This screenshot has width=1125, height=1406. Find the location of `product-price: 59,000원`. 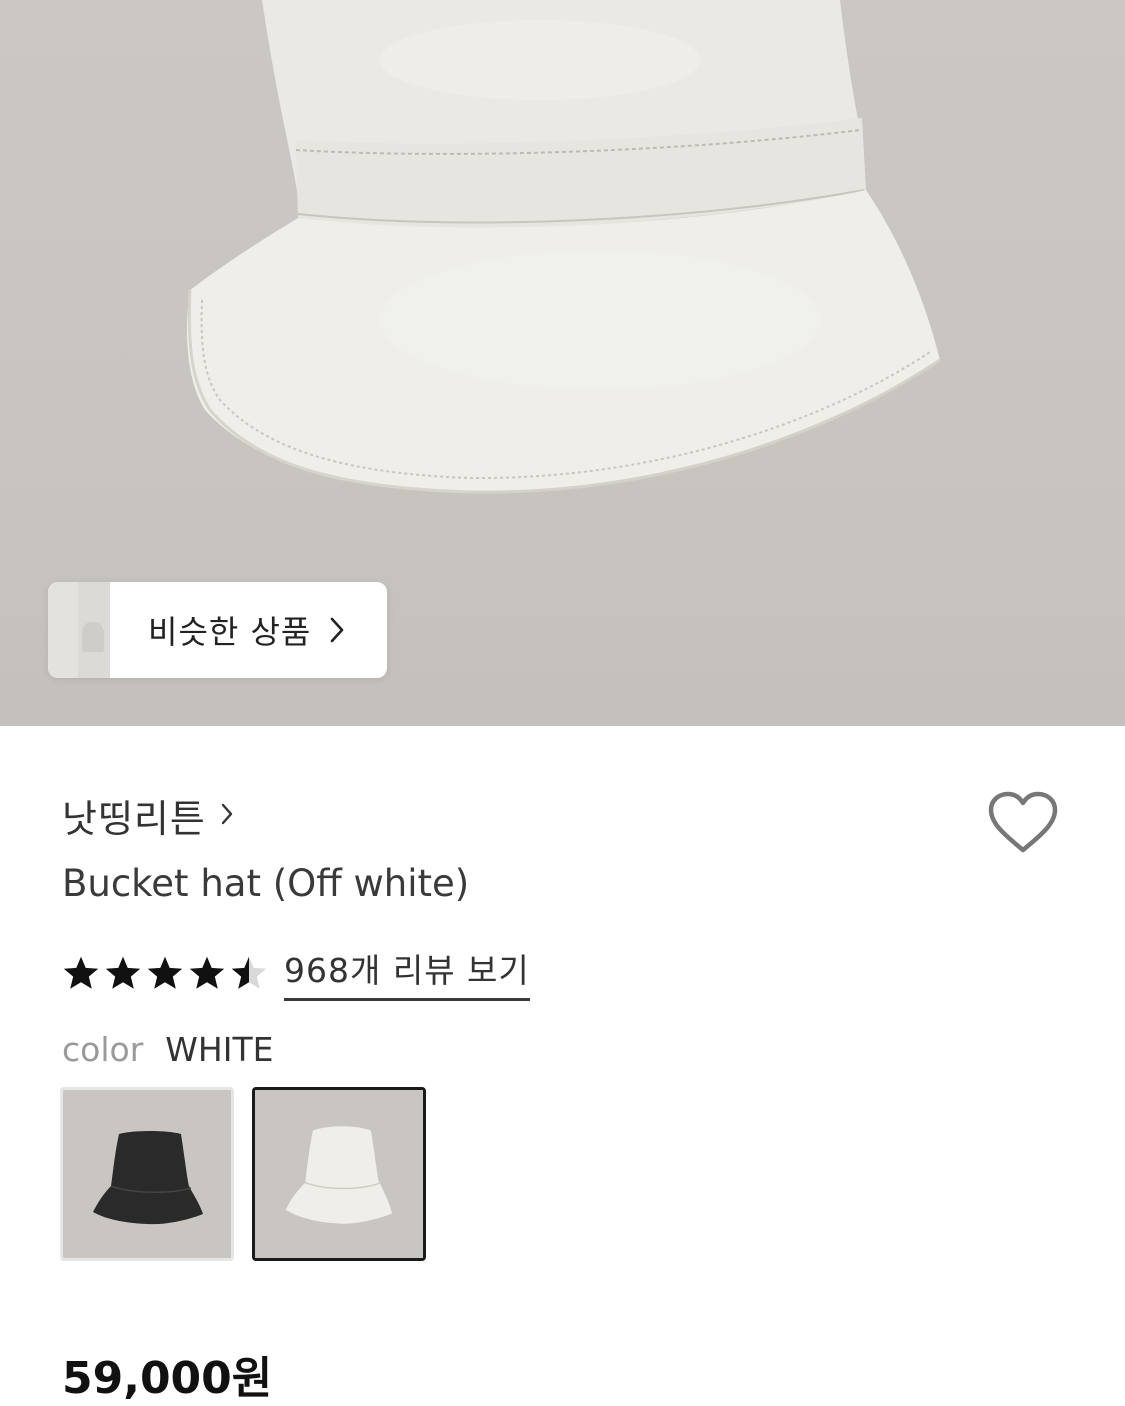

product-price: 59,000원 is located at coordinates (167, 1378).